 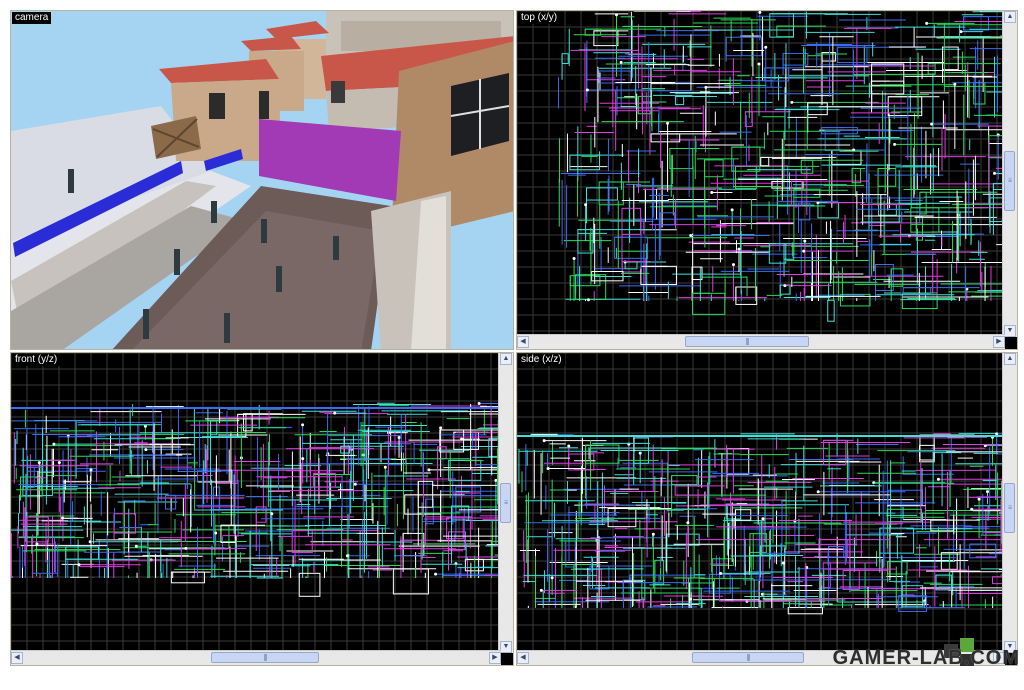 I want to click on top-vertical-scrollbar: ▲ ≡ ▼, so click(x=1009, y=174).